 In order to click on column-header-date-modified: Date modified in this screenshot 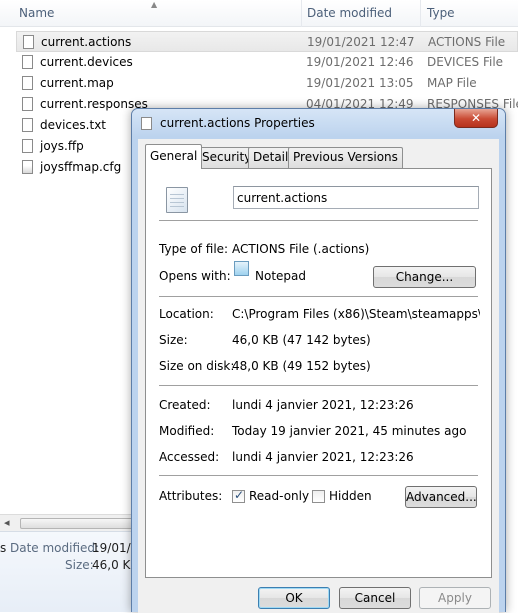, I will do `click(349, 13)`.